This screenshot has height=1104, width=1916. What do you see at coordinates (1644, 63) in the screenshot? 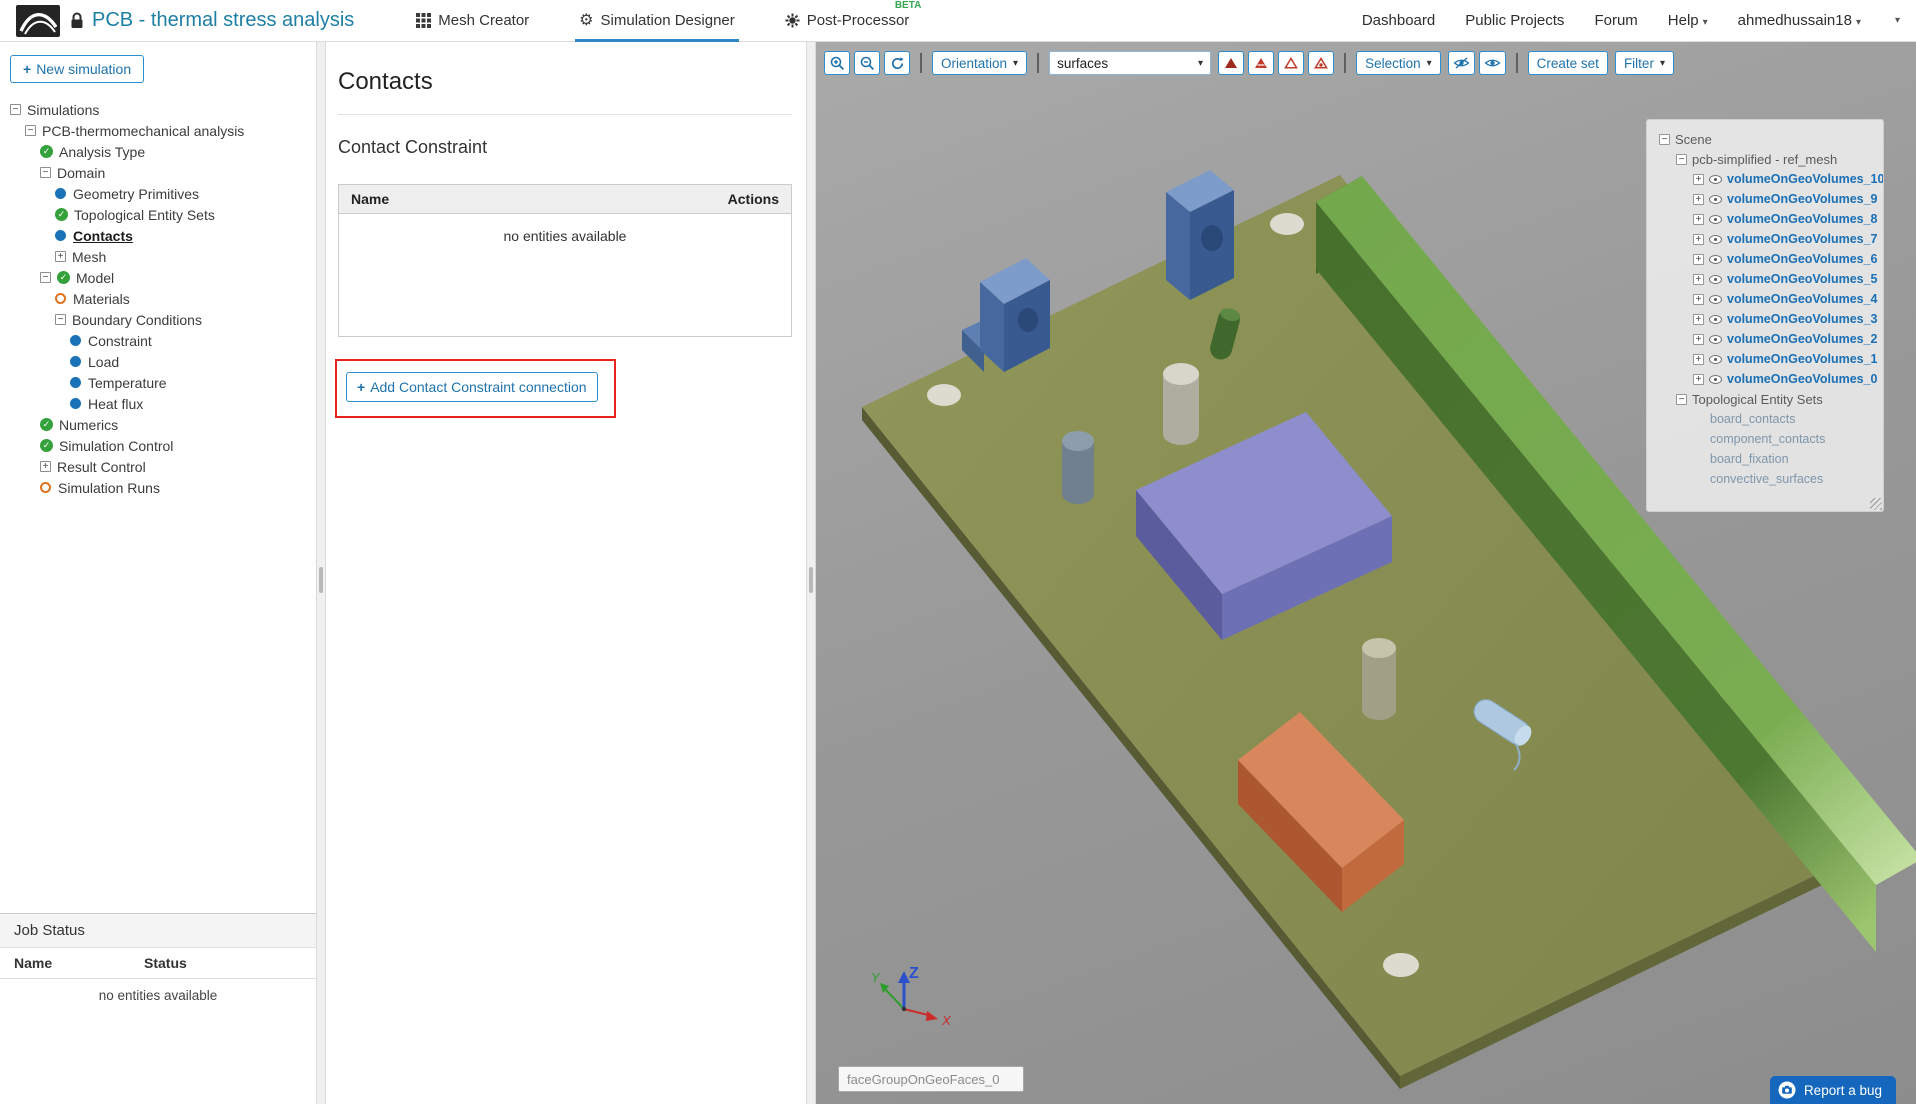
I see `filter-dropdown: Filter ▾` at bounding box center [1644, 63].